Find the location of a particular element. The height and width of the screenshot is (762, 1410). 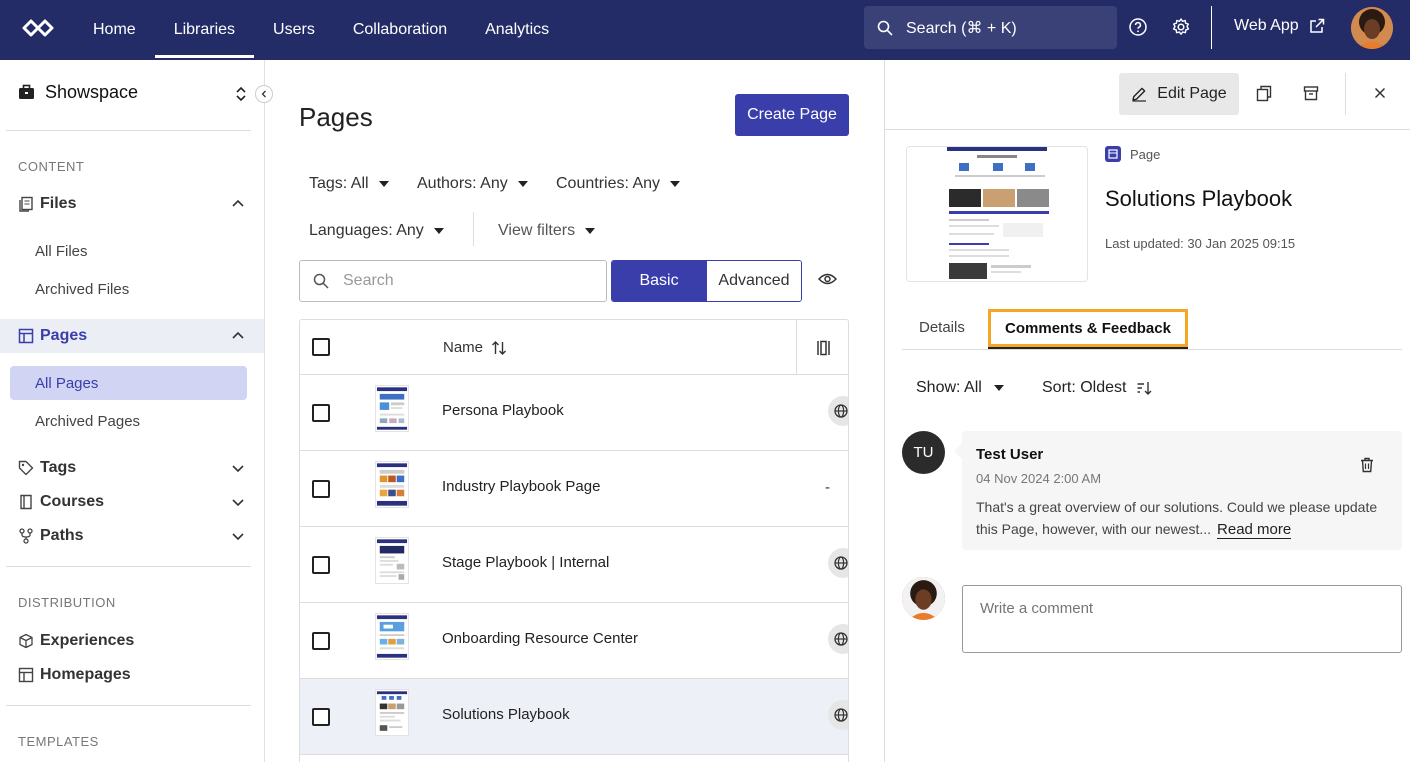

table-row: Stage Playbook | Internal is located at coordinates (574, 565).